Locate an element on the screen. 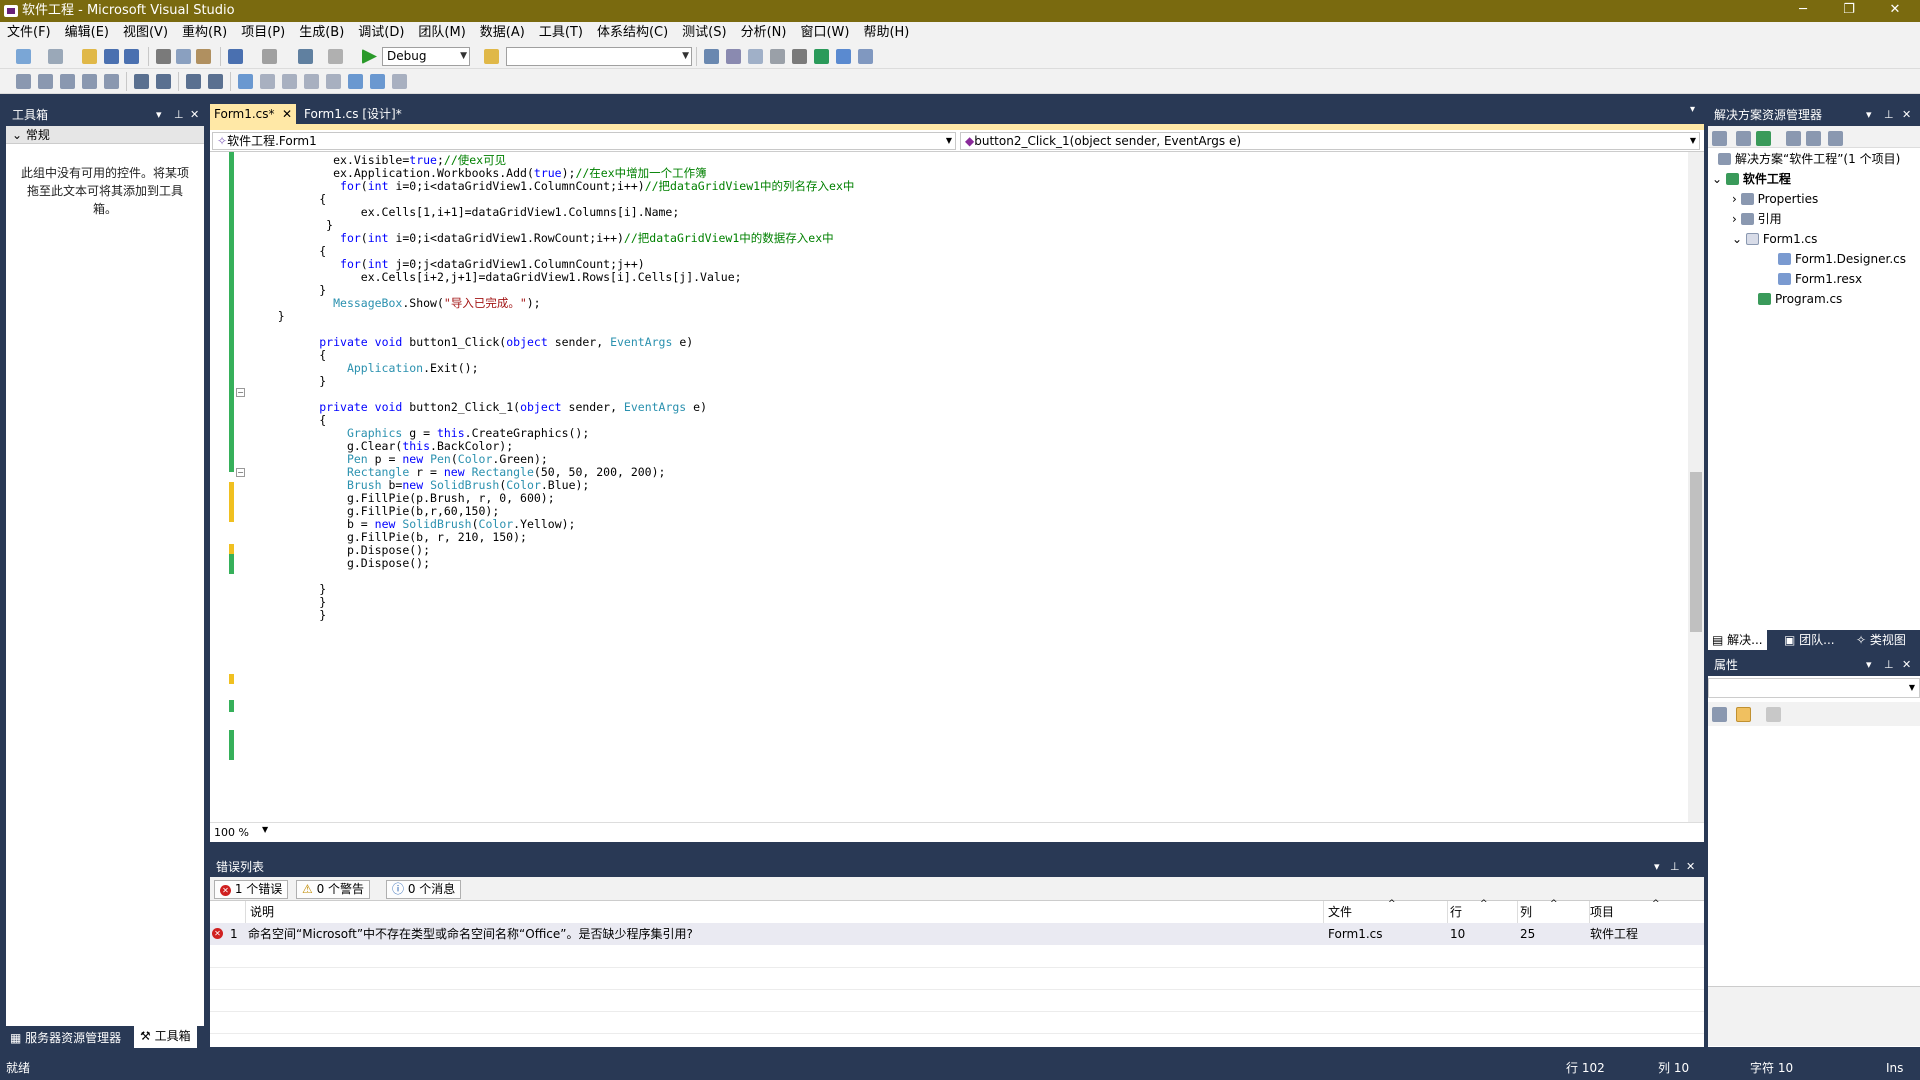 Image resolution: width=1920 pixels, height=1080 pixels. show-all-files-icon is located at coordinates (1743, 138).